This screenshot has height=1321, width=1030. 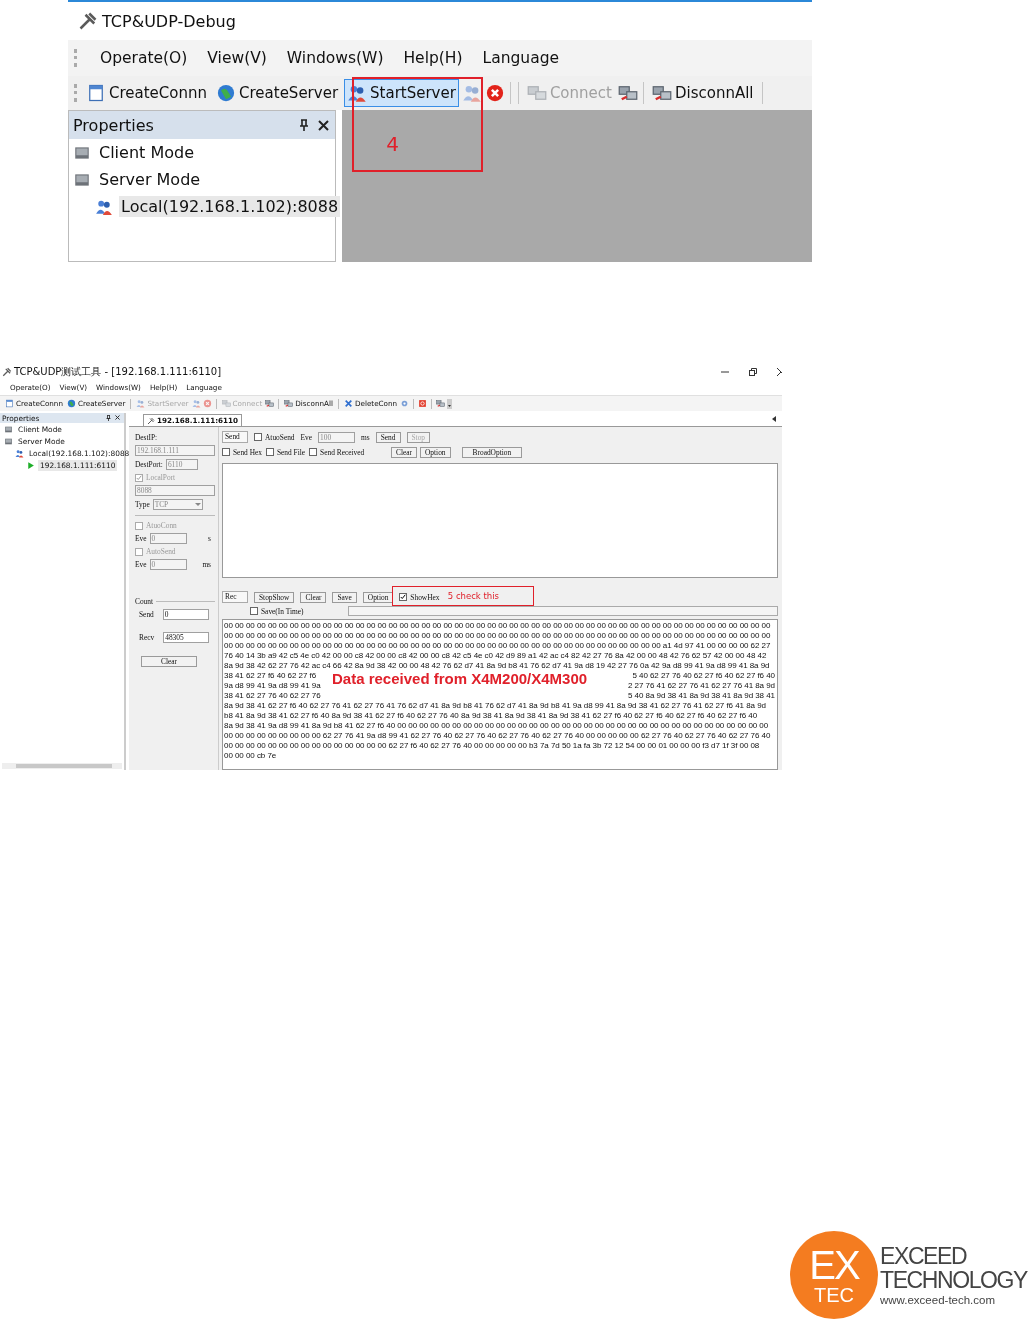 I want to click on tree-item: Local(192.168.1.102):8088, so click(x=230, y=206).